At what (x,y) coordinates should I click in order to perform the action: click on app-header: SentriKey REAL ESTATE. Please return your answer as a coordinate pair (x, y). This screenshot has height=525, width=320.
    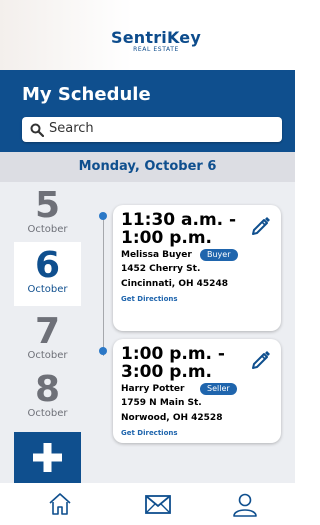
    Looking at the image, I should click on (147, 35).